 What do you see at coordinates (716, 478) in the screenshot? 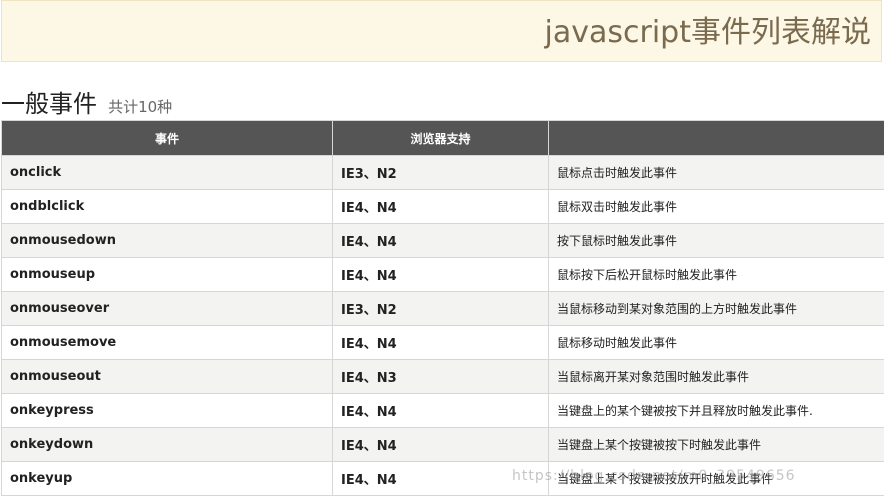
I see `description-cell: 当键盘上某个按键被按放开时触发此事件` at bounding box center [716, 478].